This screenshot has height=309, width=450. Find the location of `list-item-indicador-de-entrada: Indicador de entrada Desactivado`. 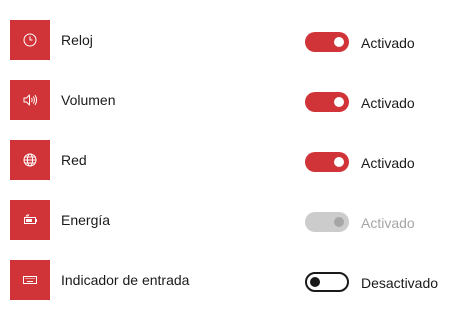

list-item-indicador-de-entrada: Indicador de entrada Desactivado is located at coordinates (225, 280).